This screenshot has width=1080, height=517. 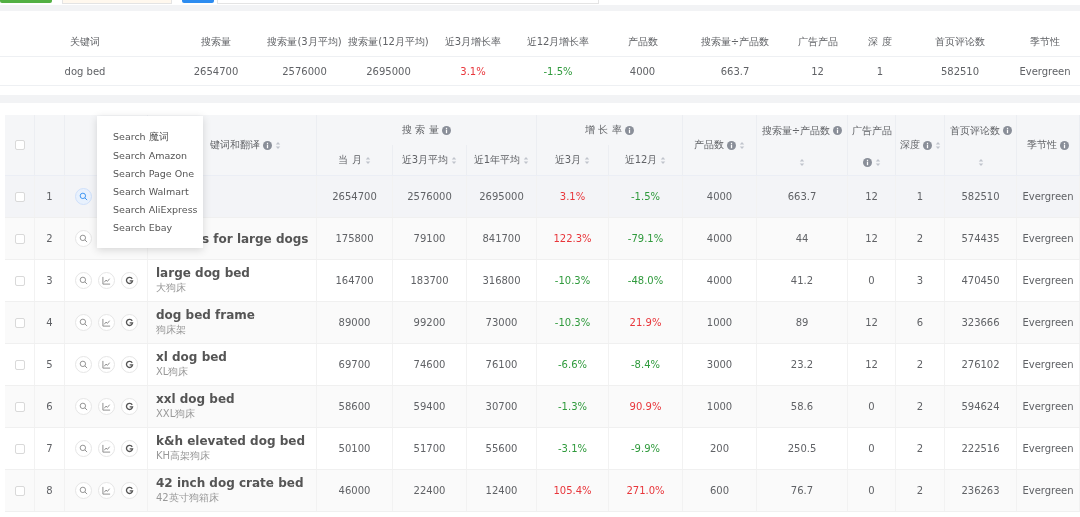 I want to click on table-cell: 50100, so click(x=354, y=448).